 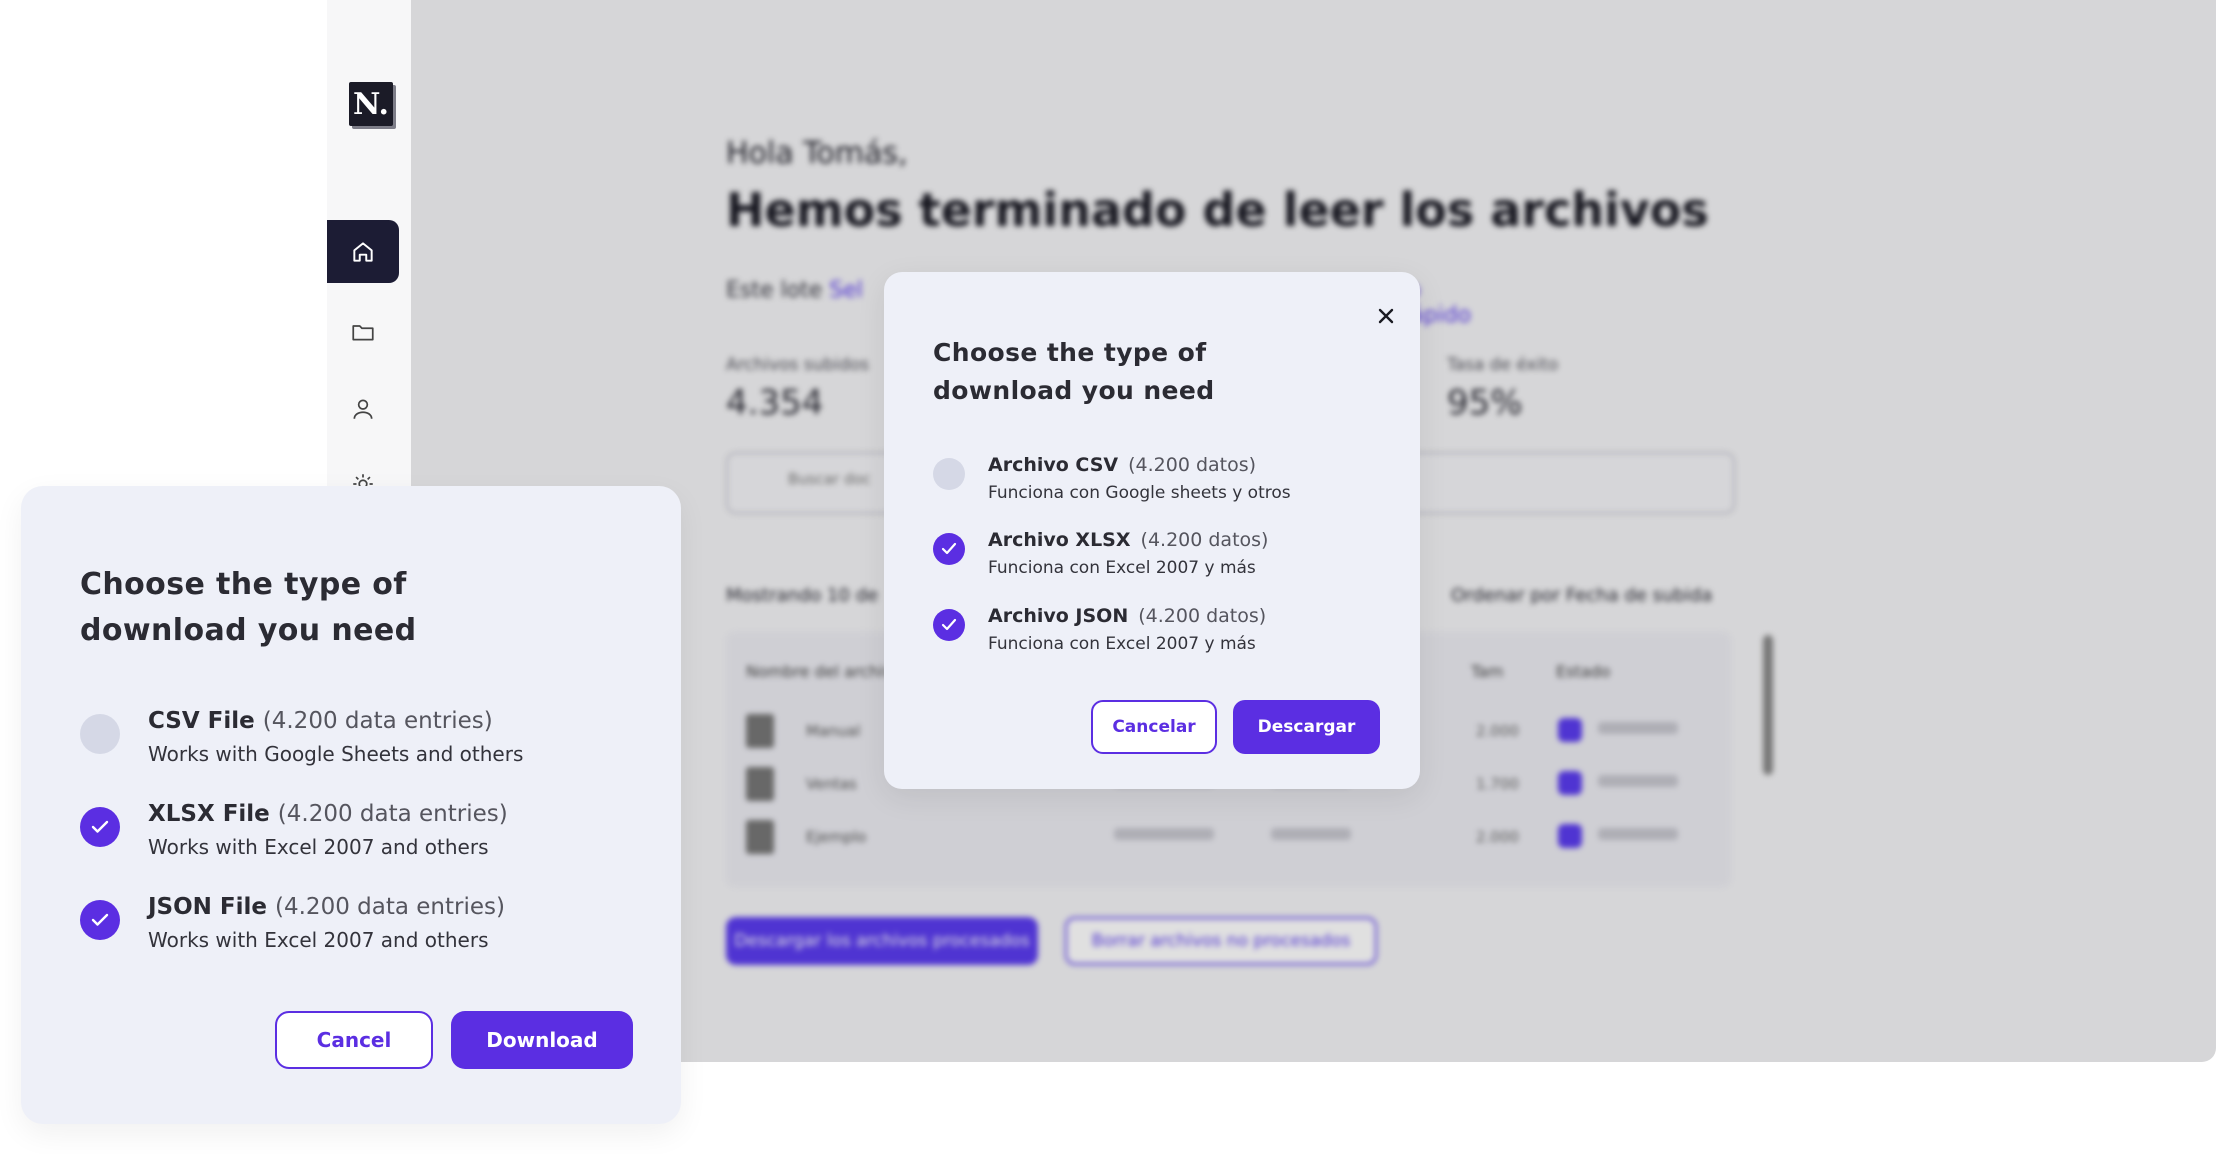 I want to click on option-name: Archivo CSV, so click(x=1053, y=465).